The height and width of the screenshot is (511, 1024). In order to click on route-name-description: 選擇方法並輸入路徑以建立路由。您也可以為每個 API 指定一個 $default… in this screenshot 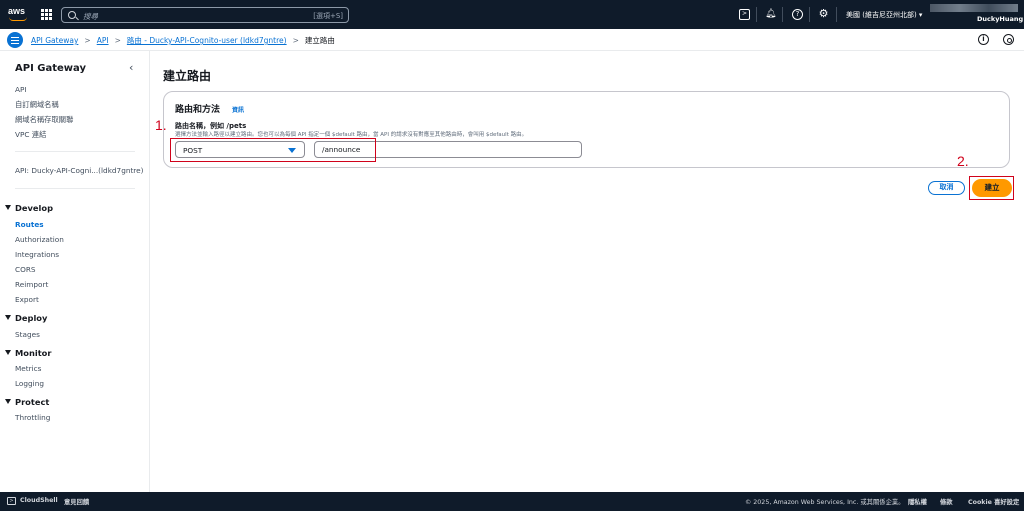, I will do `click(351, 135)`.